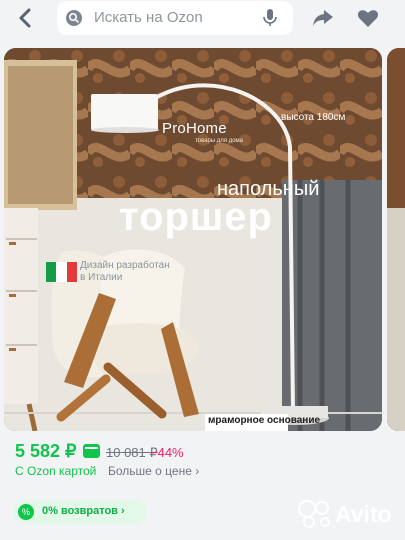  What do you see at coordinates (270, 18) in the screenshot?
I see `microphone-icon` at bounding box center [270, 18].